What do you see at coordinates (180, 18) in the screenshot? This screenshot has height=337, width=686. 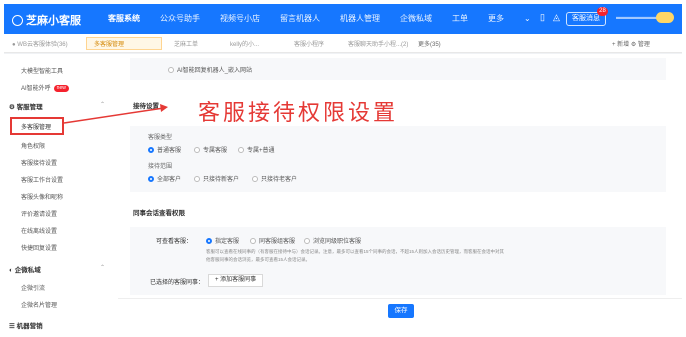 I see `nav-official-account: 公众号助手` at bounding box center [180, 18].